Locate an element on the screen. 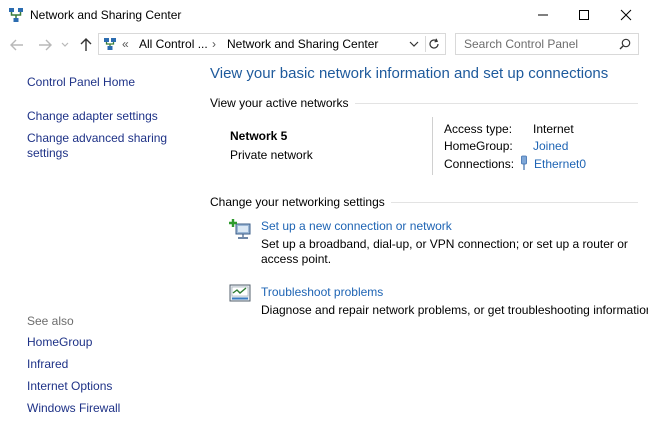 The height and width of the screenshot is (431, 648). control-panel-home-link: Control Panel Home is located at coordinates (81, 82).